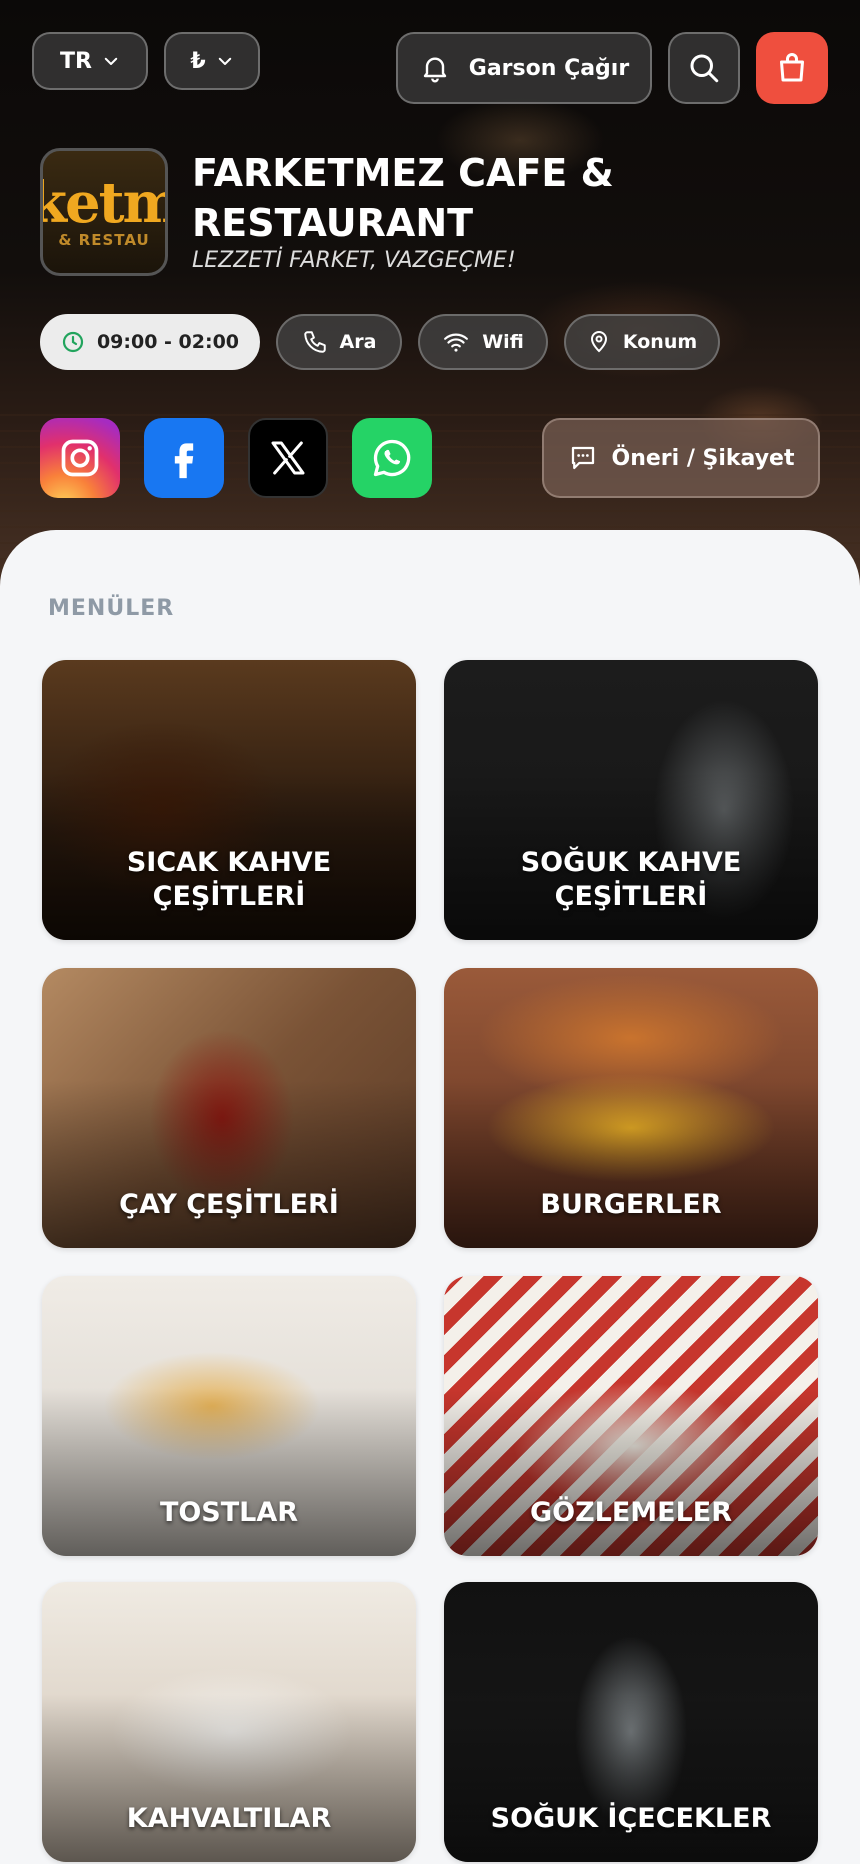 This screenshot has height=1864, width=860. I want to click on x-icon, so click(288, 458).